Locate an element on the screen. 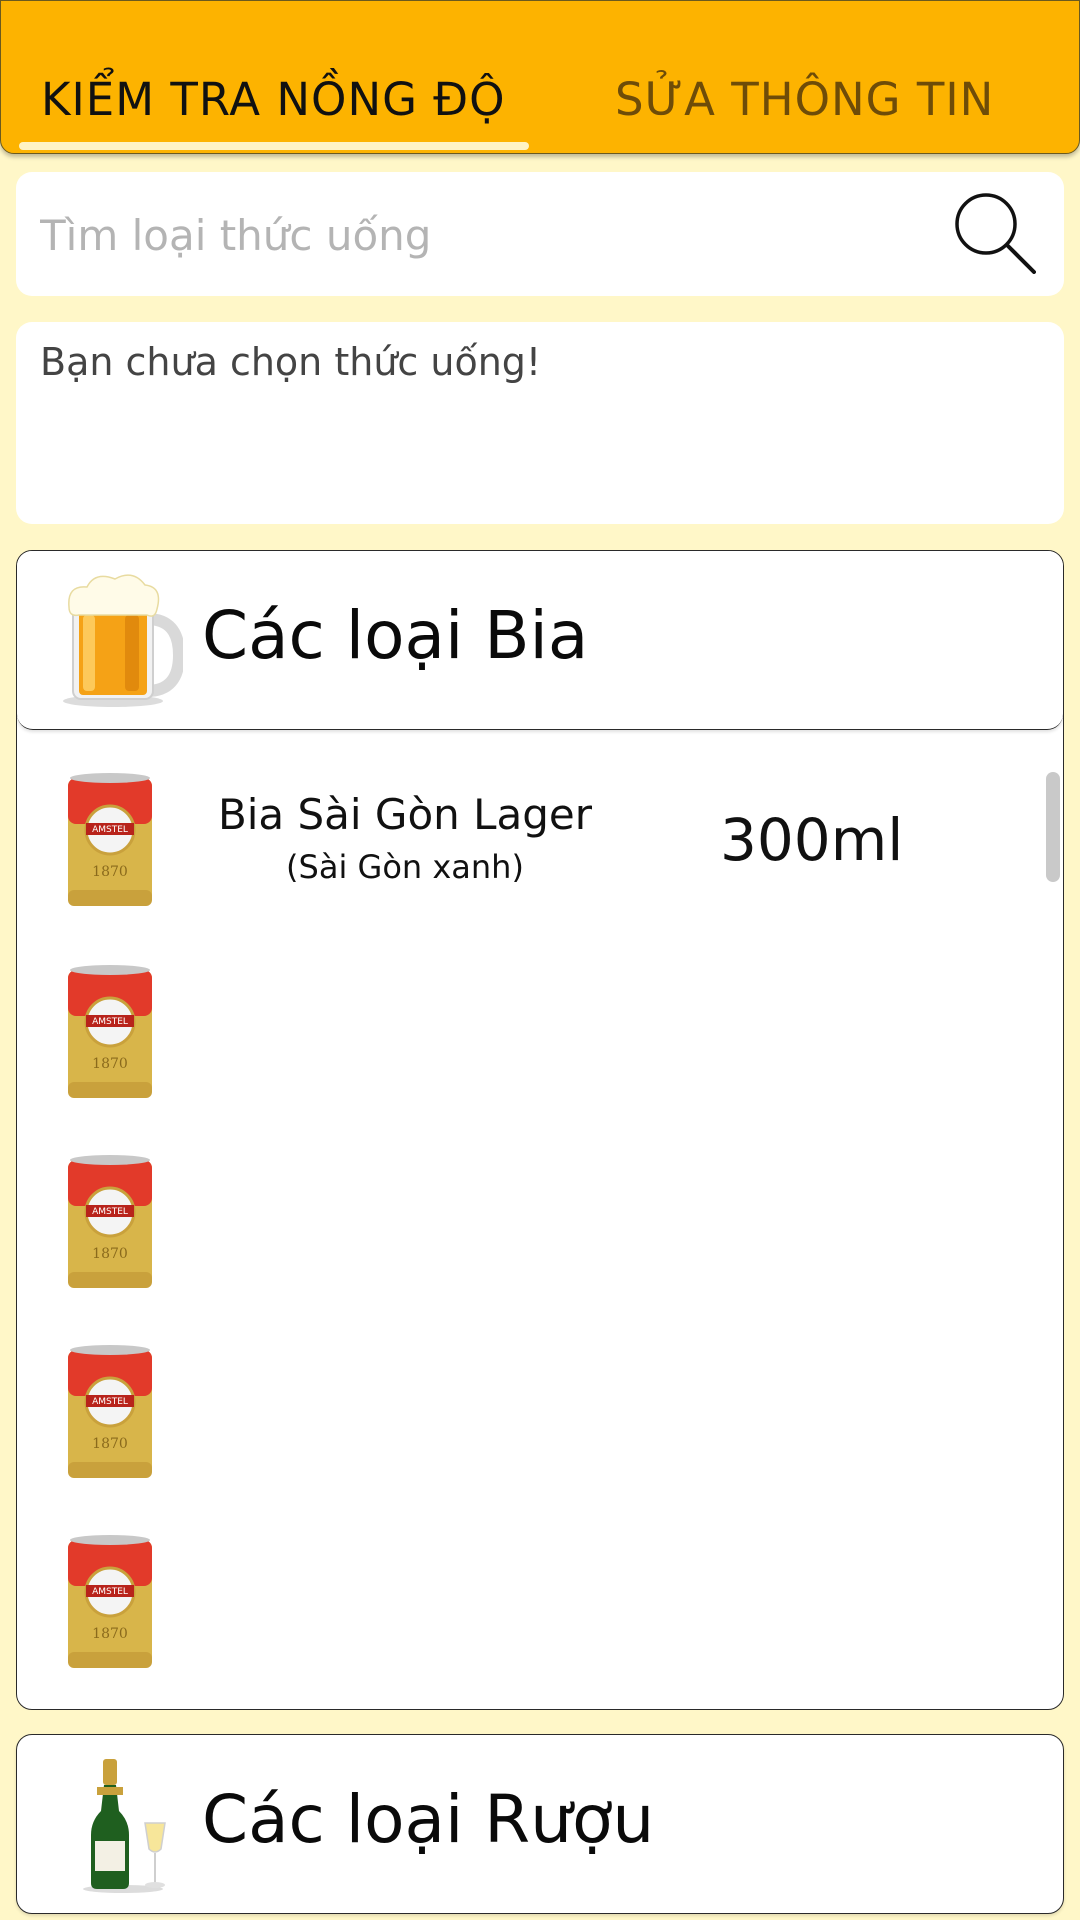  beer-section-header: Các loại Bia is located at coordinates (540, 640).